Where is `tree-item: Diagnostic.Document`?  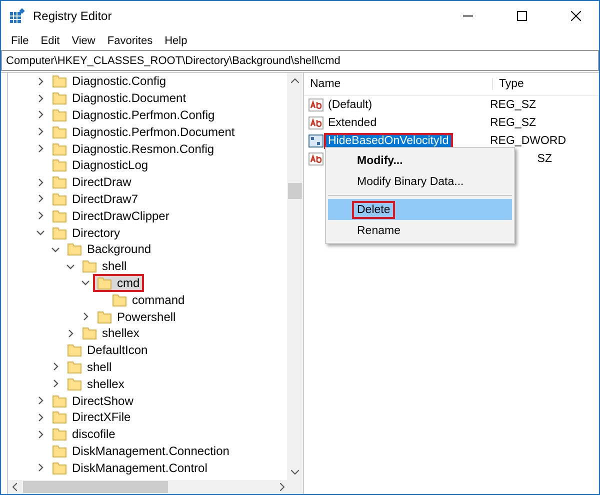 tree-item: Diagnostic.Document is located at coordinates (119, 98).